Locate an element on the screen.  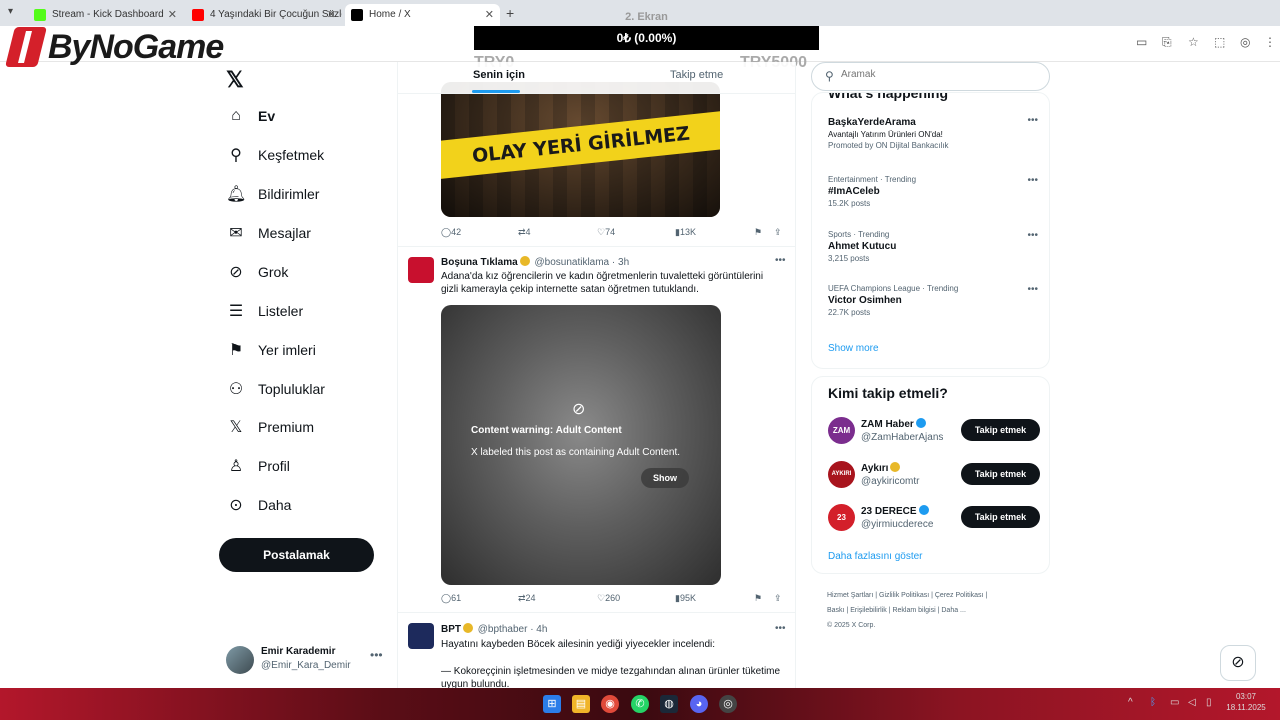
chrome-icon: ◉ is located at coordinates (610, 704).